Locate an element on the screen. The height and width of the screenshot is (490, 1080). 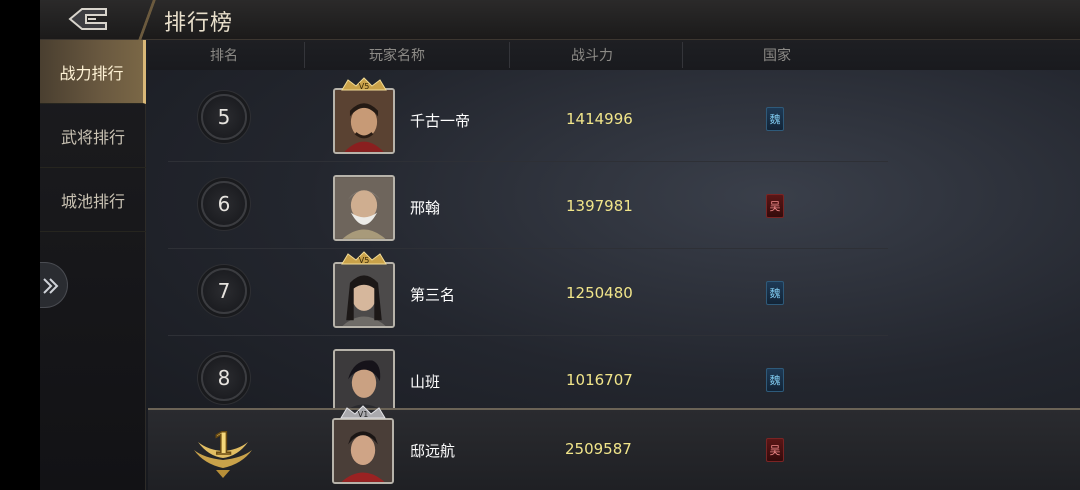
back-arrow-icon is located at coordinates (87, 19).